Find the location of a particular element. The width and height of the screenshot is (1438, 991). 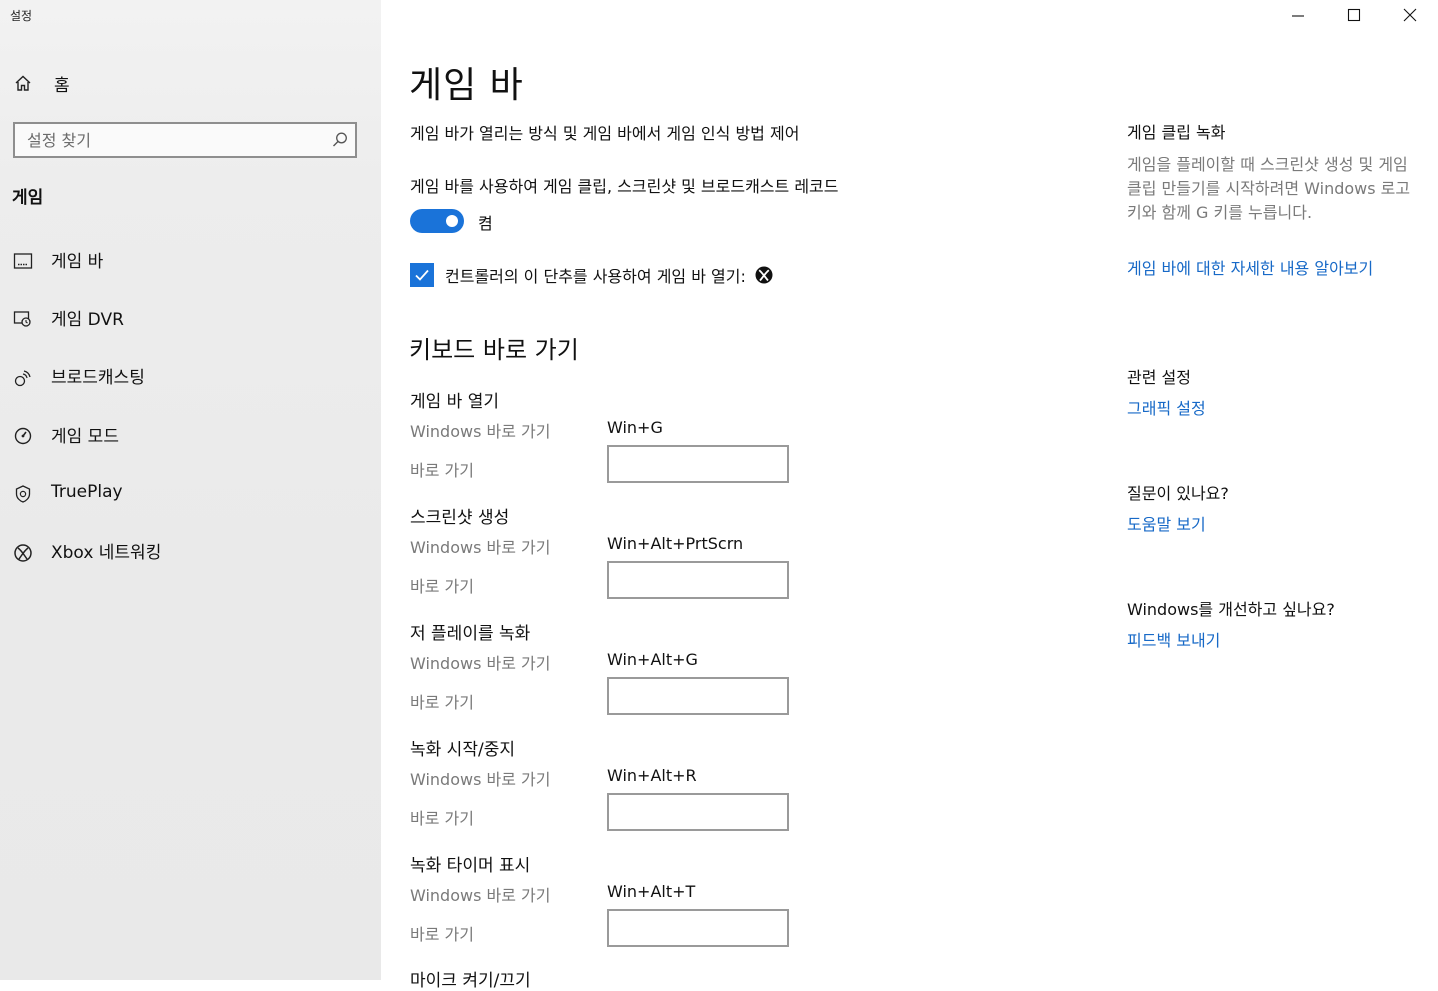

window-controls is located at coordinates (1354, 16).